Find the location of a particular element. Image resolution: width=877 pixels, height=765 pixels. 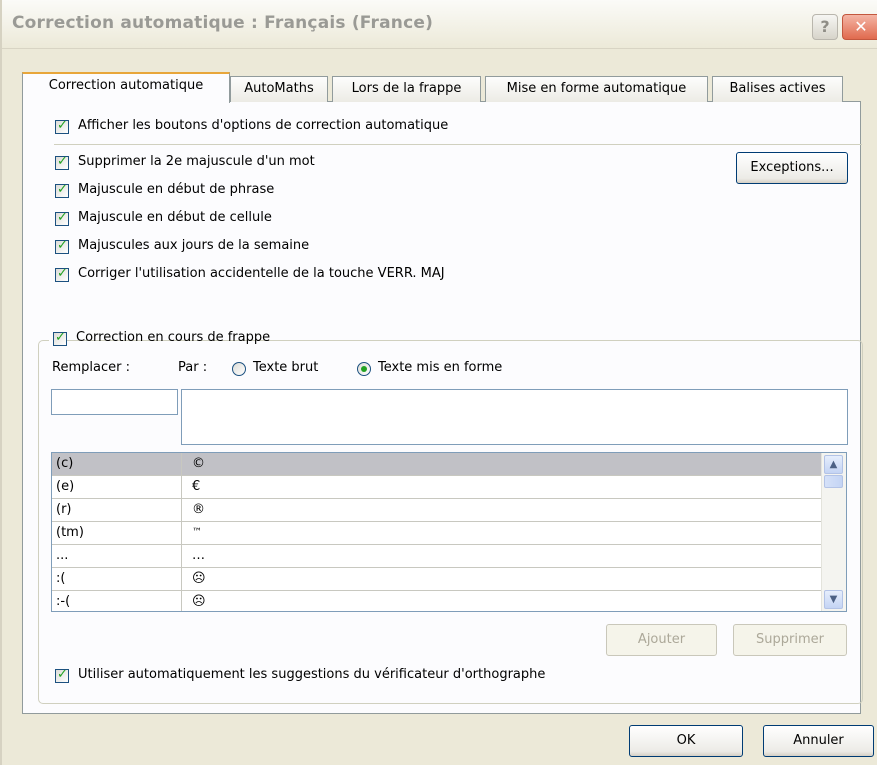

list-item-from: (e) is located at coordinates (65, 486).